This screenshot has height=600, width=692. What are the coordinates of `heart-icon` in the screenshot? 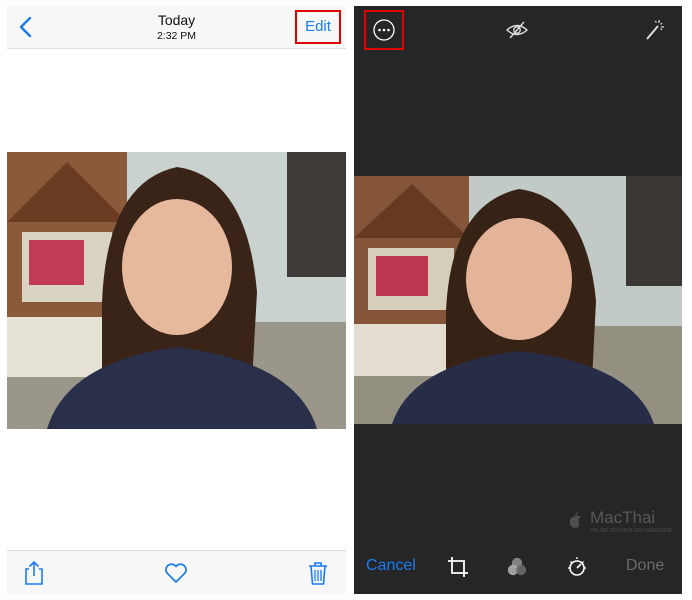 It's located at (176, 573).